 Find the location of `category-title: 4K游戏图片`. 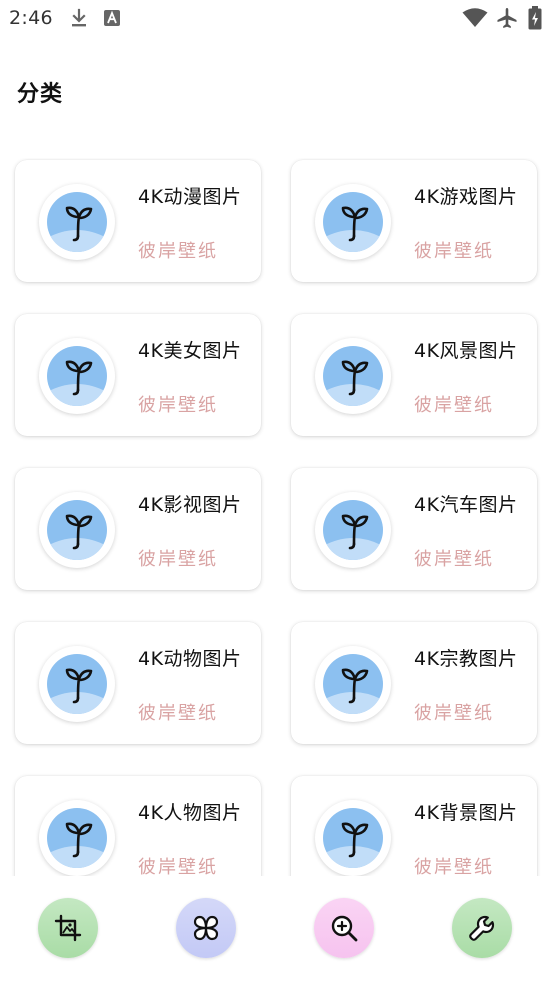

category-title: 4K游戏图片 is located at coordinates (466, 197).